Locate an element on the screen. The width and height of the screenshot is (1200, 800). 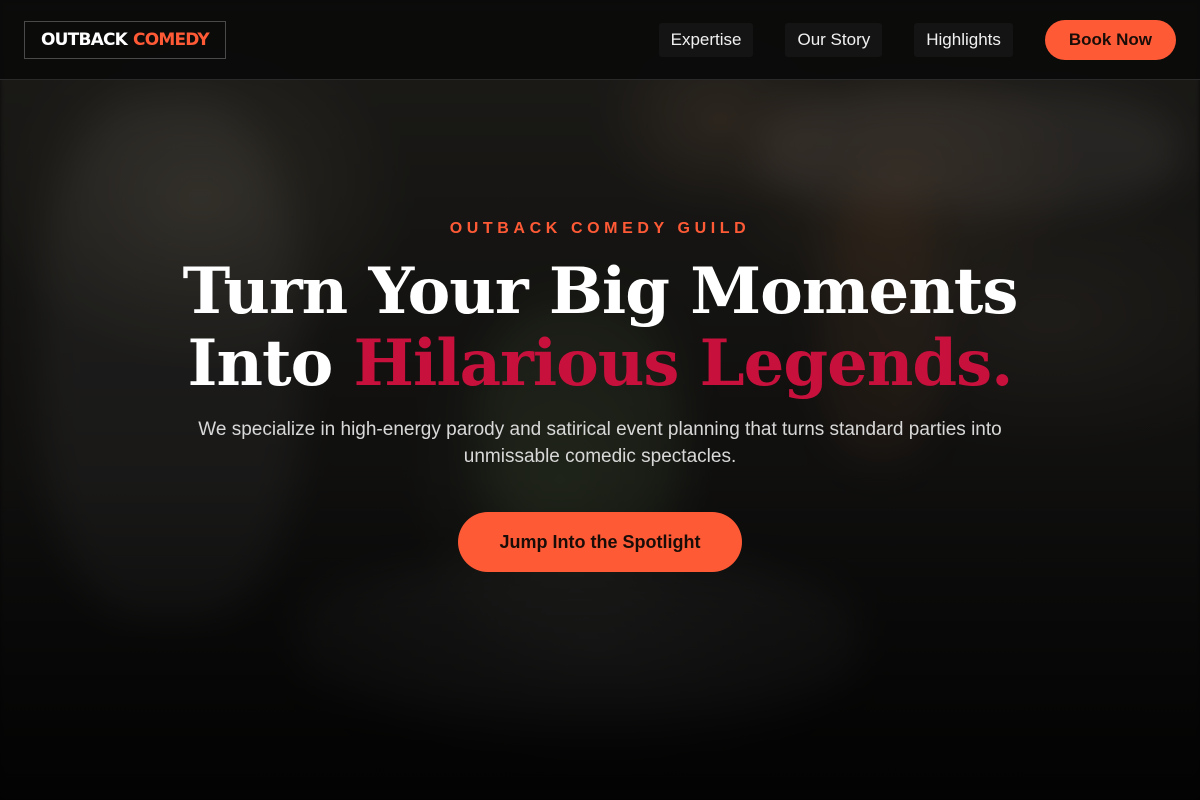
logo-text-primary: OUTBACK is located at coordinates (84, 39).